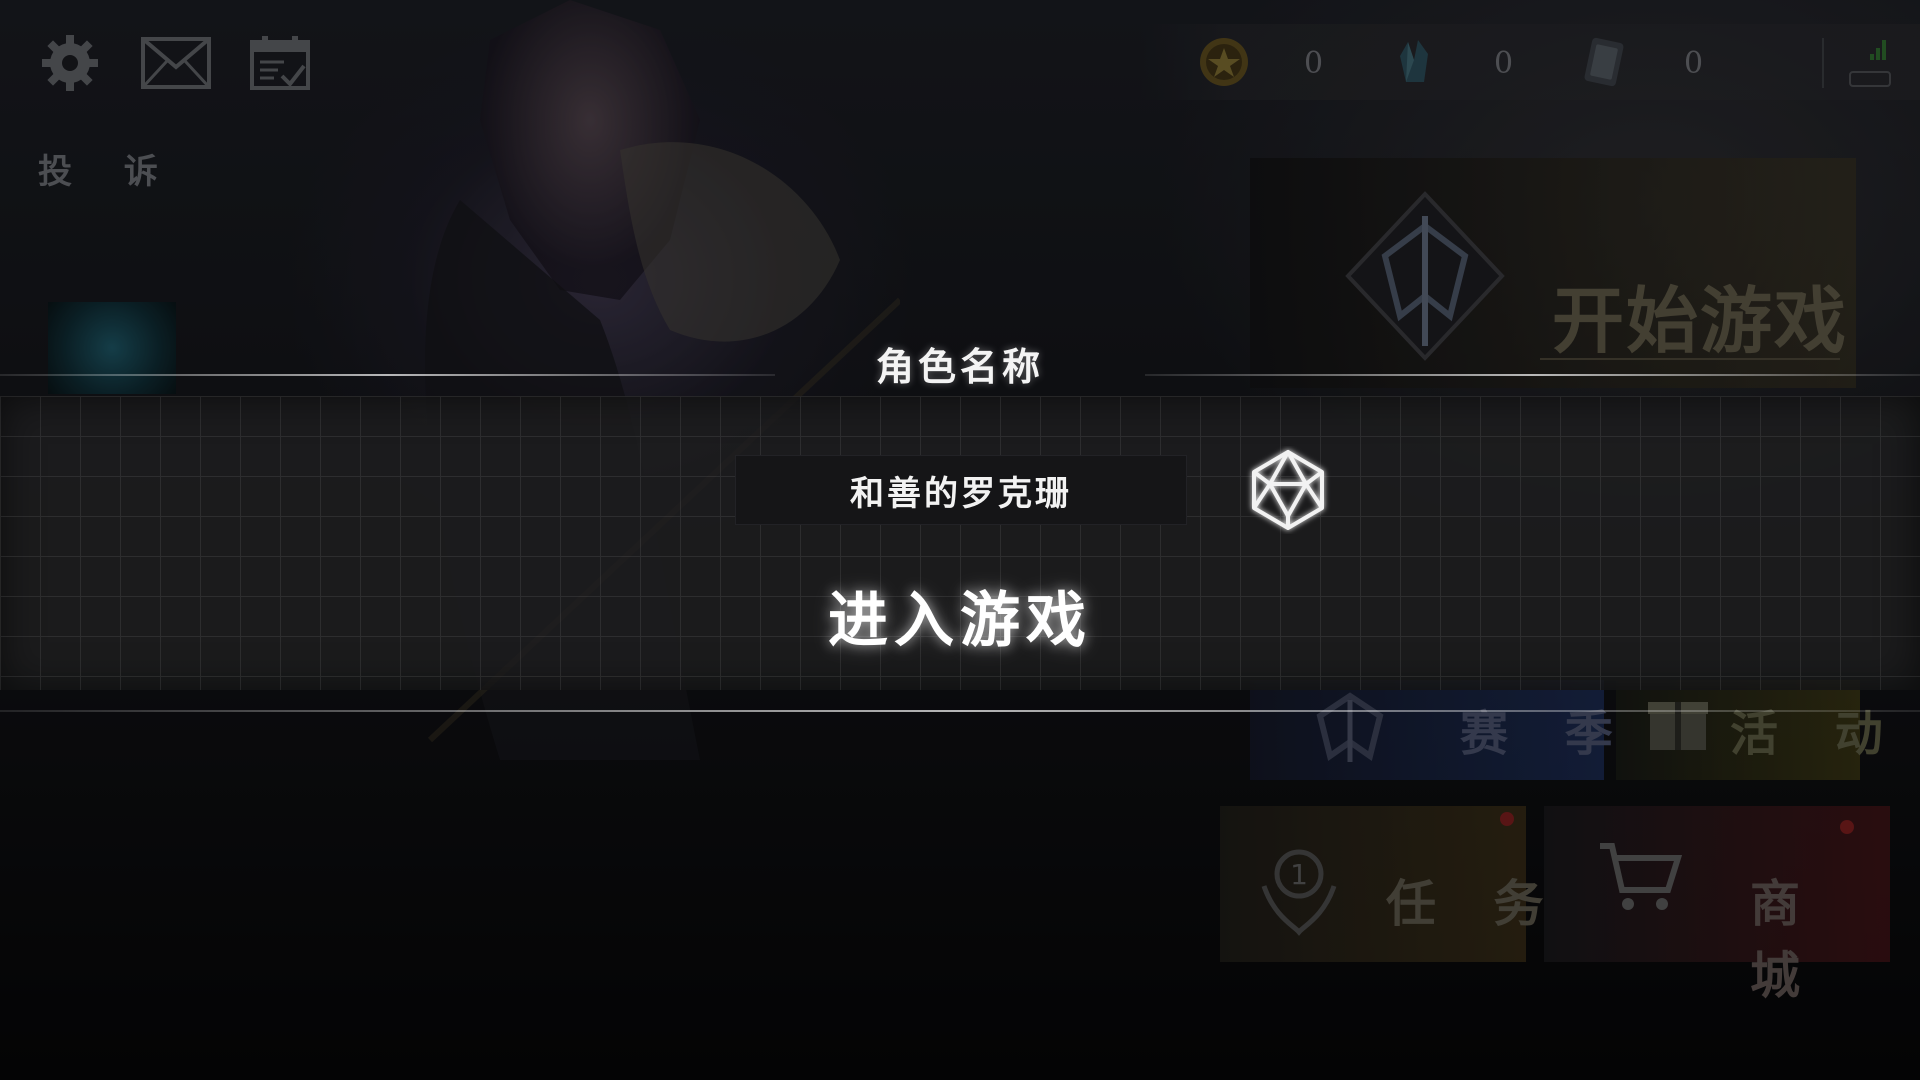 This screenshot has height=1080, width=1920. What do you see at coordinates (1694, 63) in the screenshot?
I see `currency-value-card: 0` at bounding box center [1694, 63].